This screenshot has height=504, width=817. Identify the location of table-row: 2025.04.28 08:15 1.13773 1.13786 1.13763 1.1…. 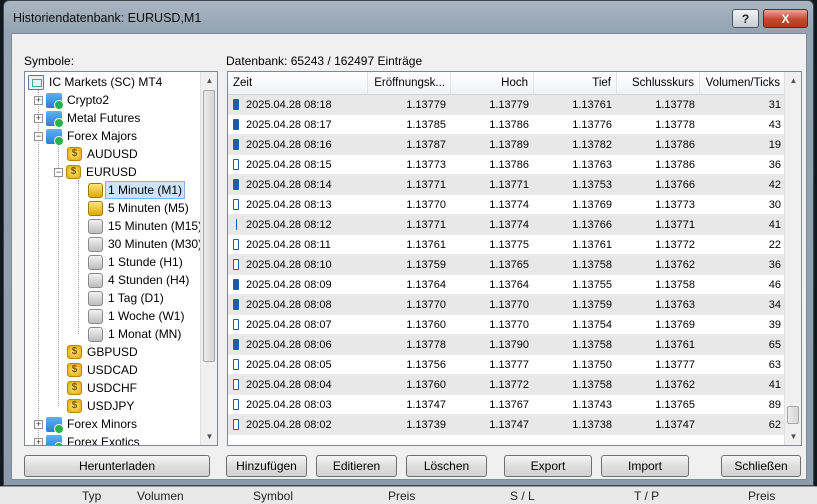
(507, 165).